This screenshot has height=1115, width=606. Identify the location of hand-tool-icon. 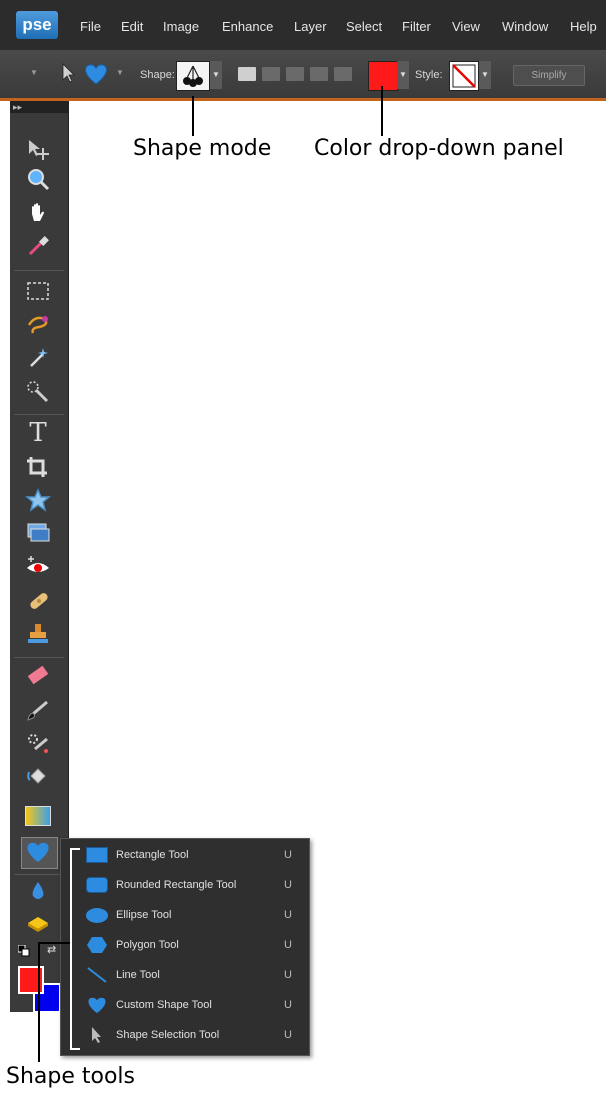
(38, 213).